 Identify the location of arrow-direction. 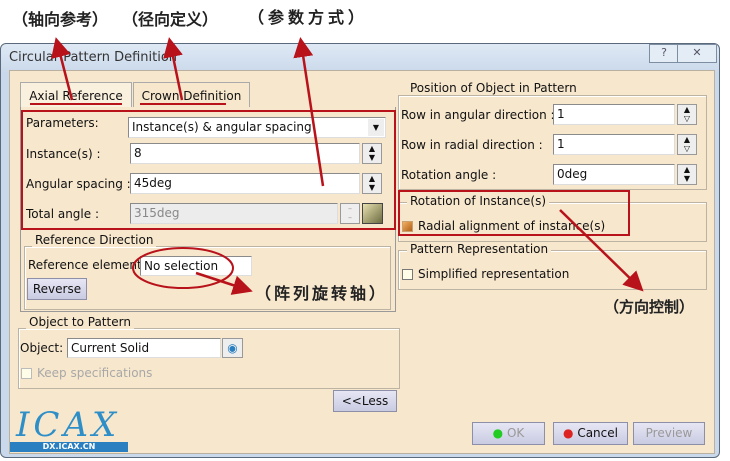
(601, 250).